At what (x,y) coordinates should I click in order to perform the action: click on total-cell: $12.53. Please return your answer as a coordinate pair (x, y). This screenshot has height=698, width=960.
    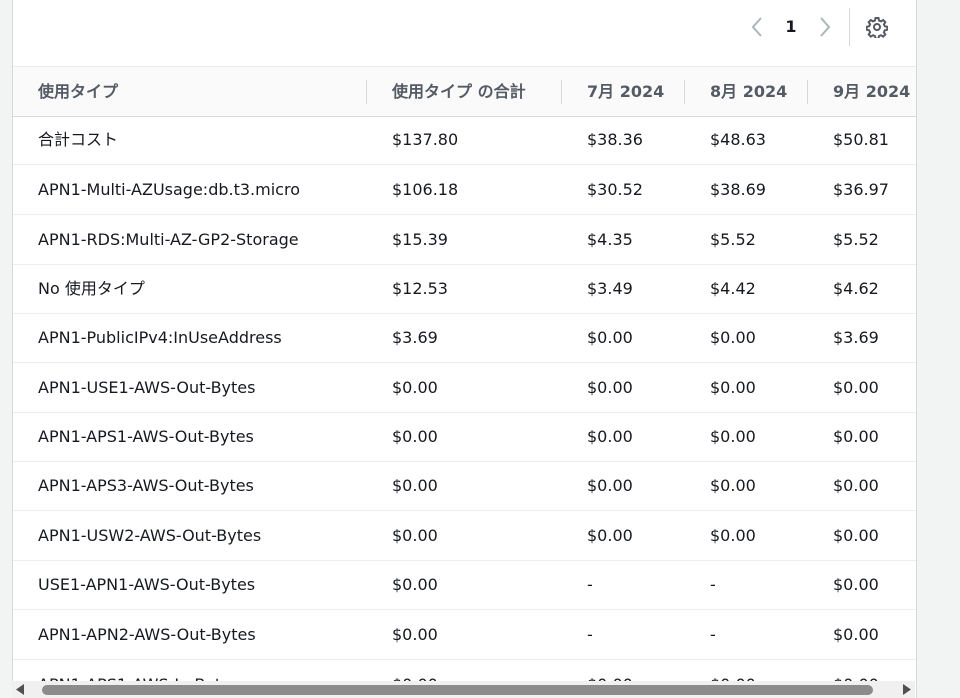
    Looking at the image, I should click on (420, 288).